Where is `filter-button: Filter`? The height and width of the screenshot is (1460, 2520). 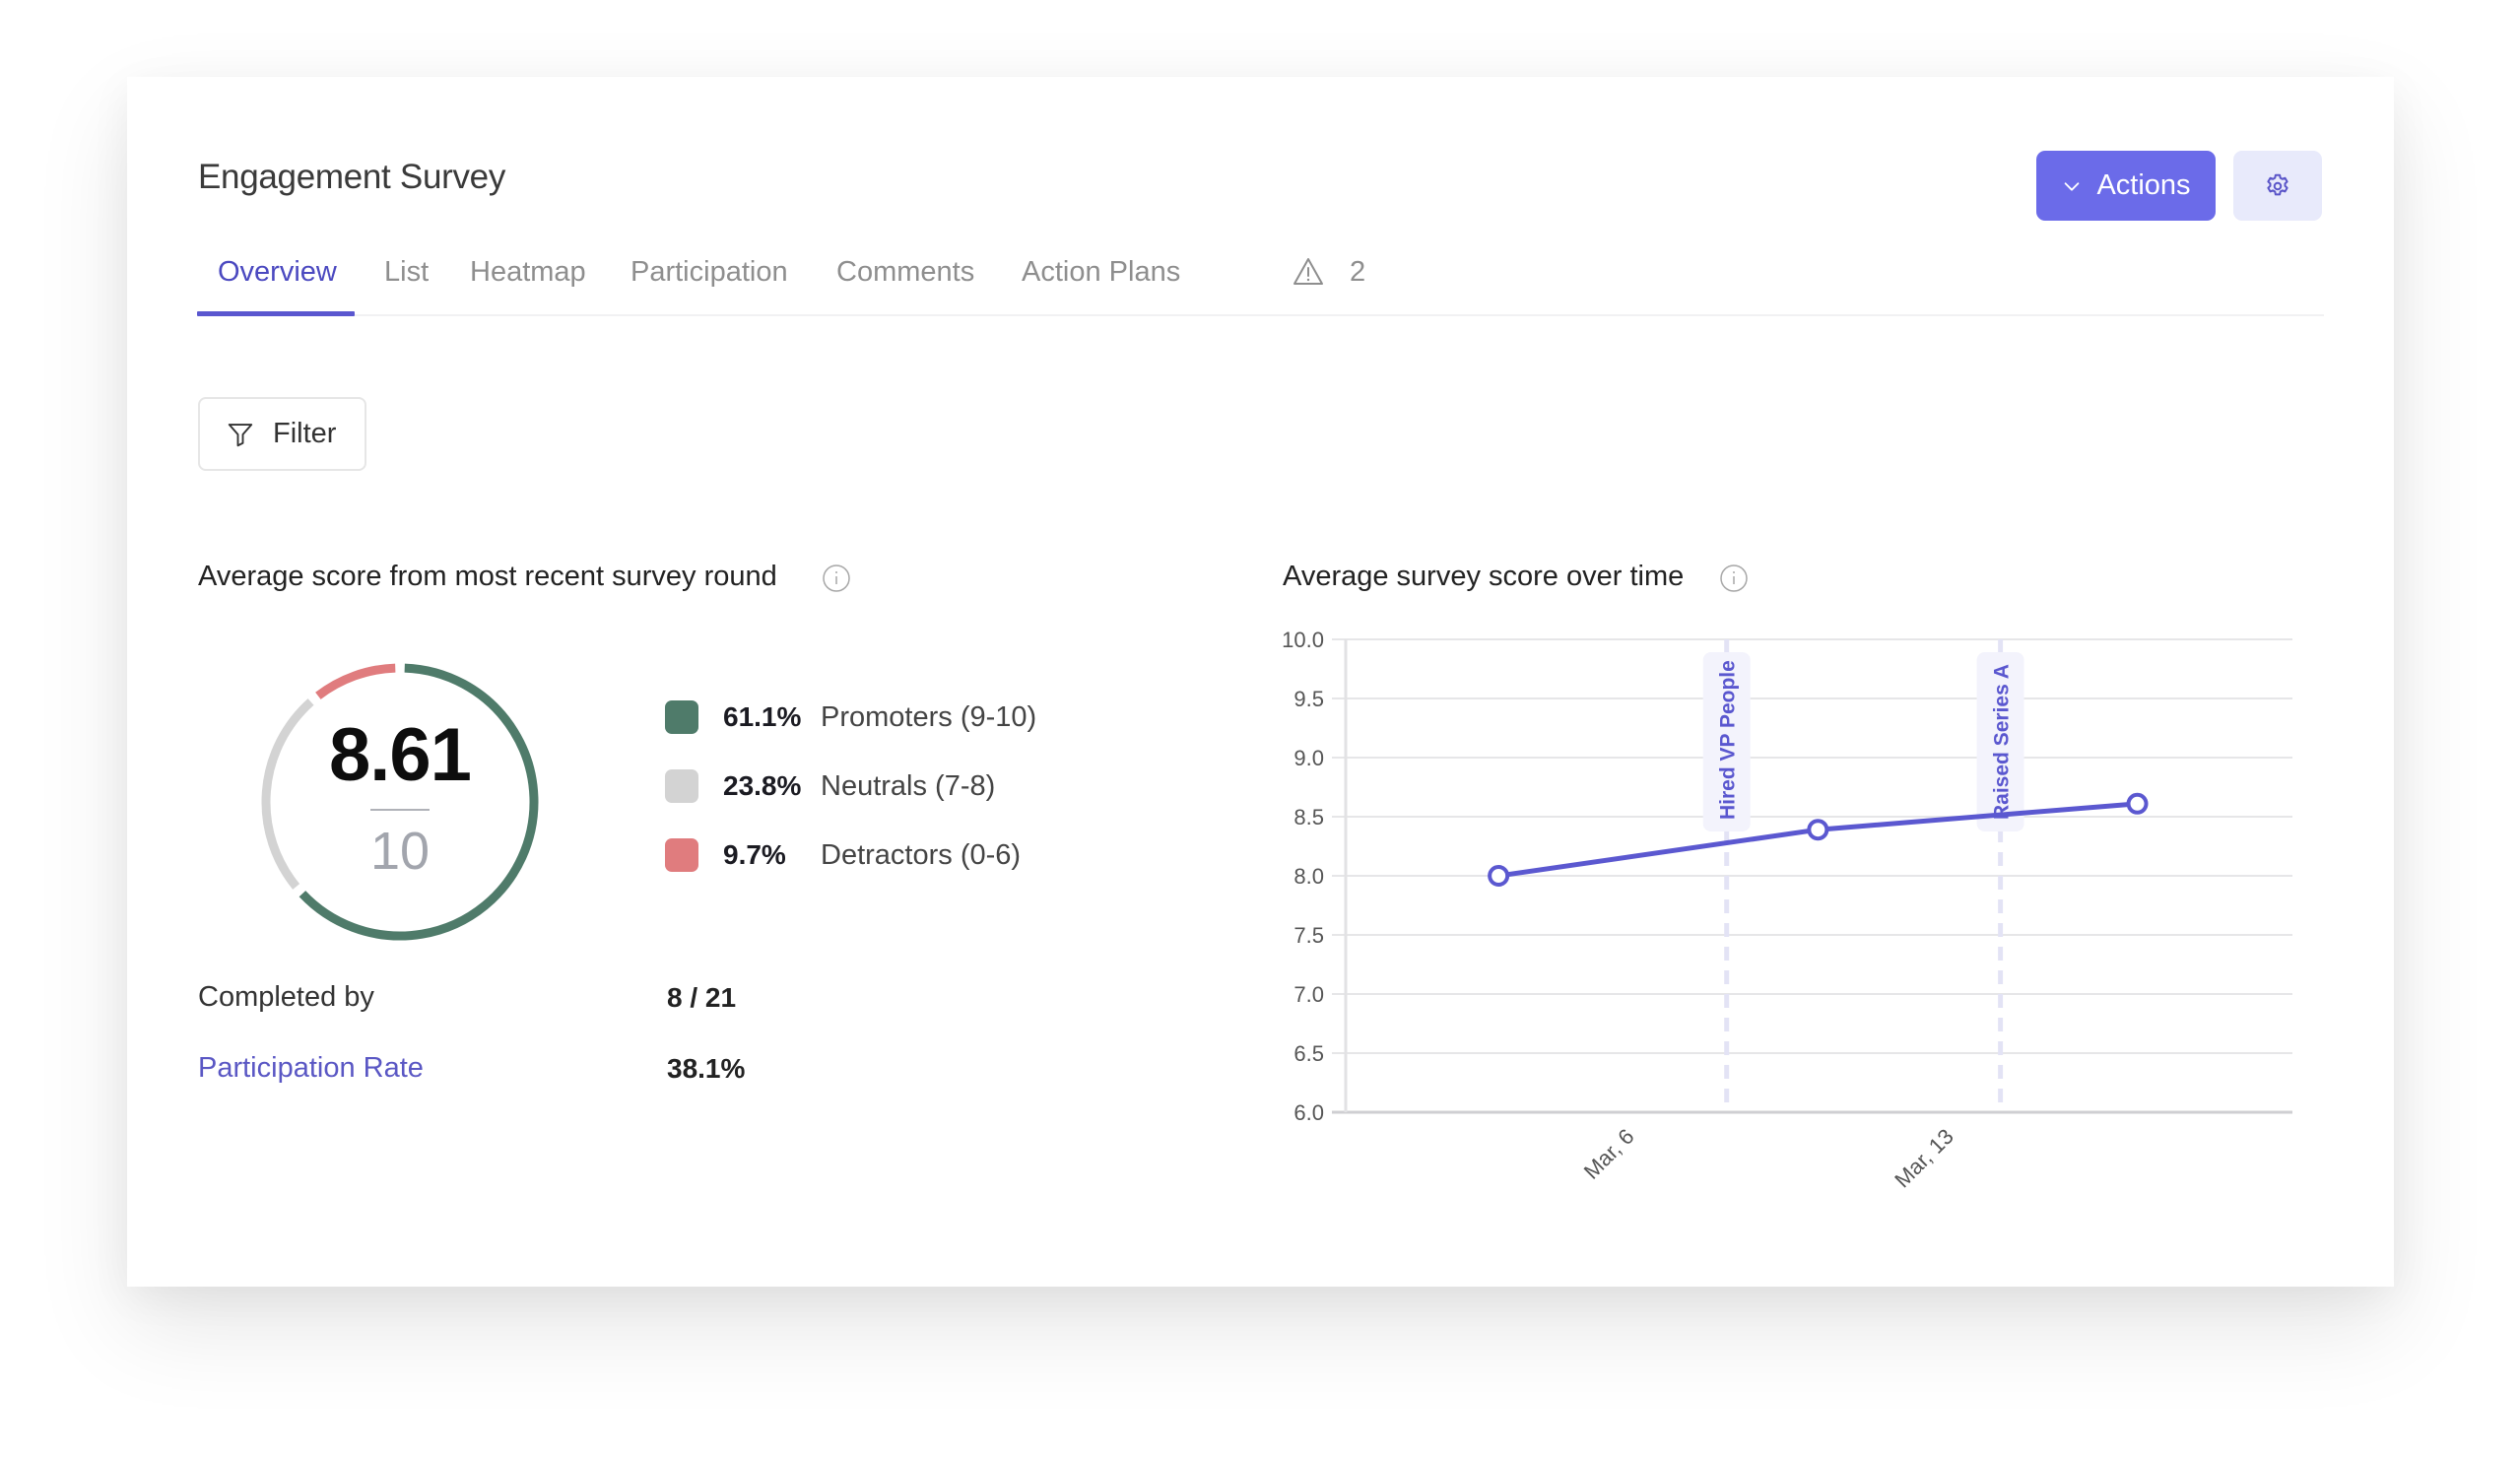 filter-button: Filter is located at coordinates (282, 434).